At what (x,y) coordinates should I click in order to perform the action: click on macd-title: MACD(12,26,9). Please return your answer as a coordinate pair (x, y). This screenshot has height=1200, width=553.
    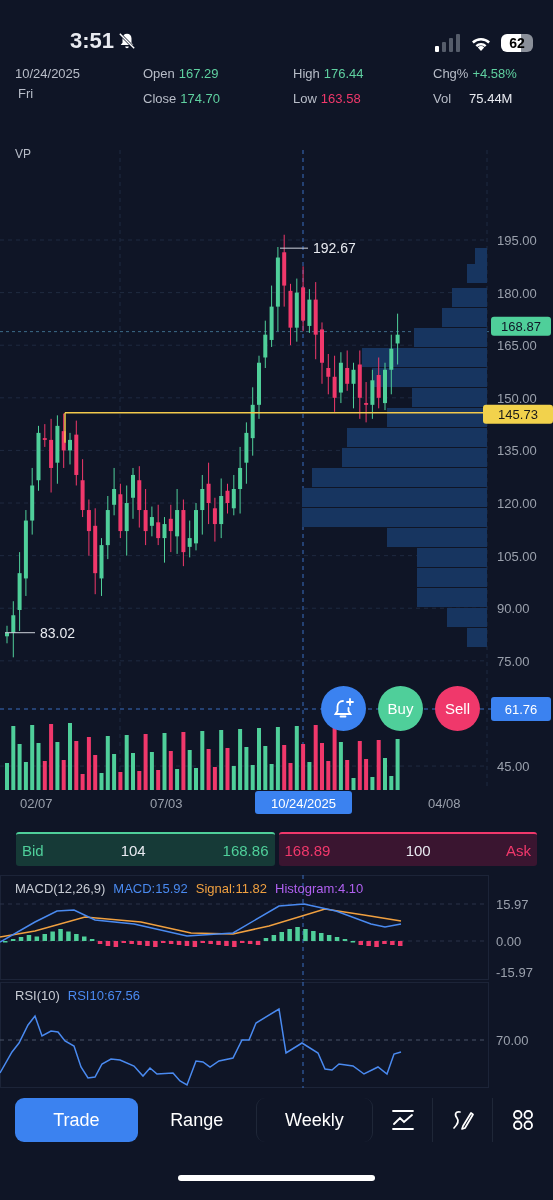
    Looking at the image, I should click on (60, 888).